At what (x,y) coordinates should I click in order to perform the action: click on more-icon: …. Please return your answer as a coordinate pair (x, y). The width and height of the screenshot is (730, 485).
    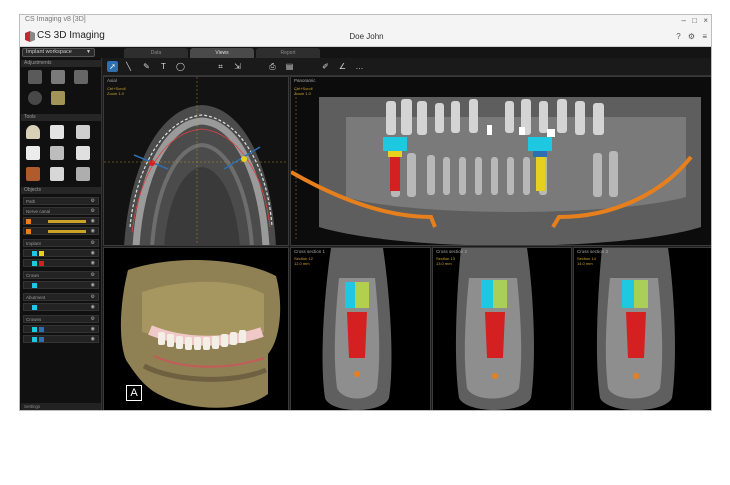
    Looking at the image, I should click on (359, 66).